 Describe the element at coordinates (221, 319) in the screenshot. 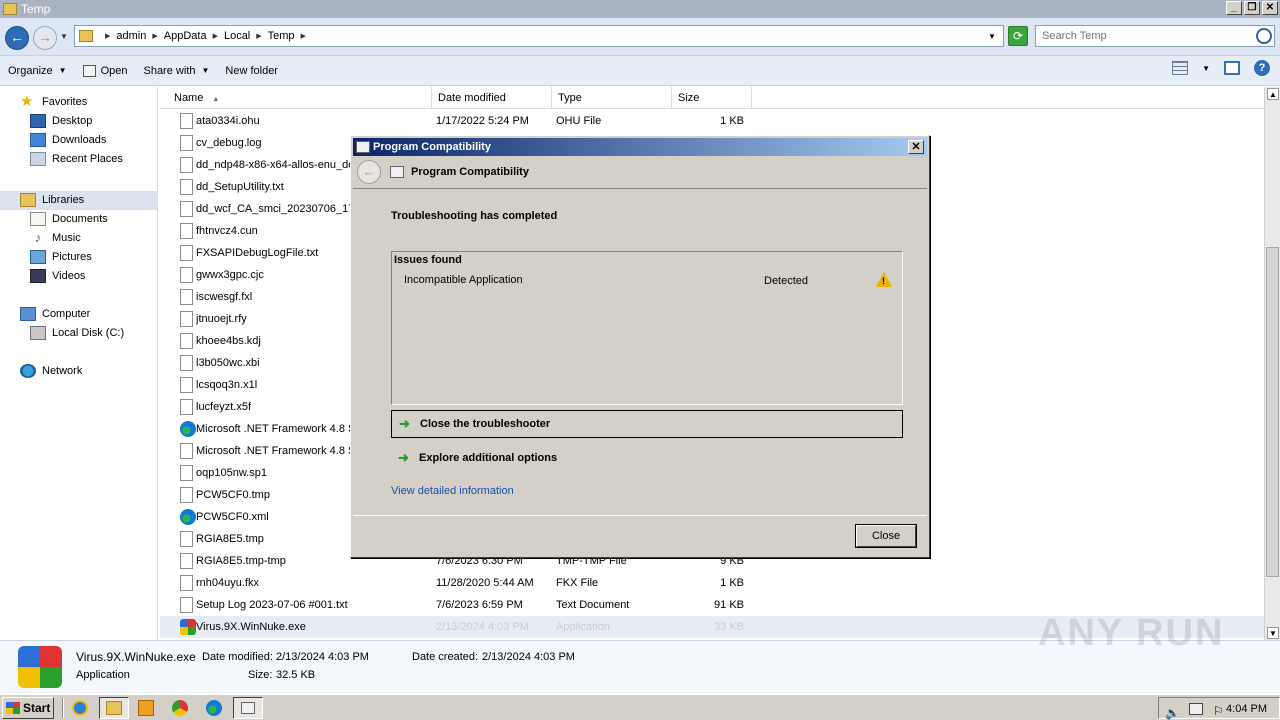

I see `file-name: jtnuoejt.rfy` at that location.